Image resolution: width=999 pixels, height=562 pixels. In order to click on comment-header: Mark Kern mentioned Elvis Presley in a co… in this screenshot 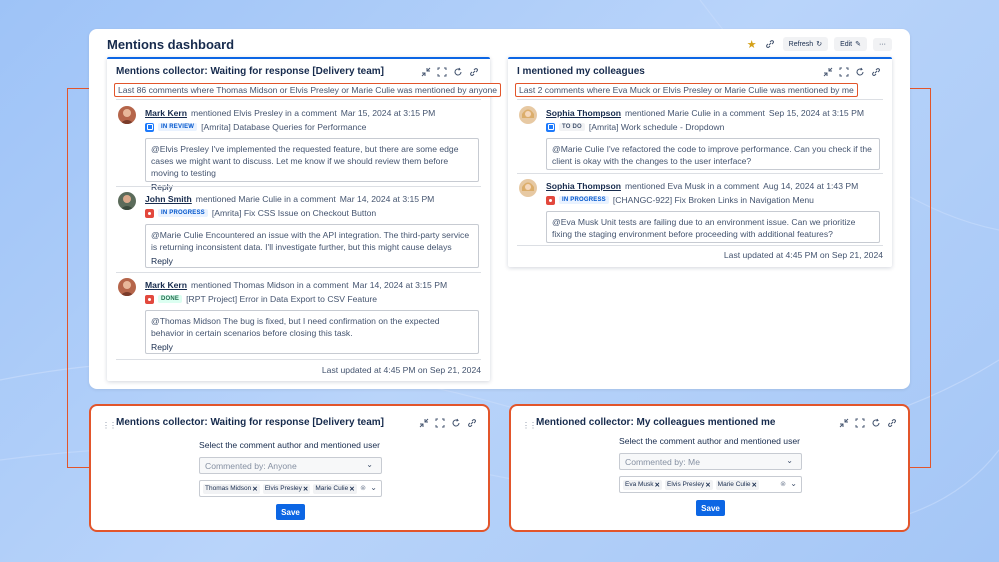, I will do `click(290, 113)`.